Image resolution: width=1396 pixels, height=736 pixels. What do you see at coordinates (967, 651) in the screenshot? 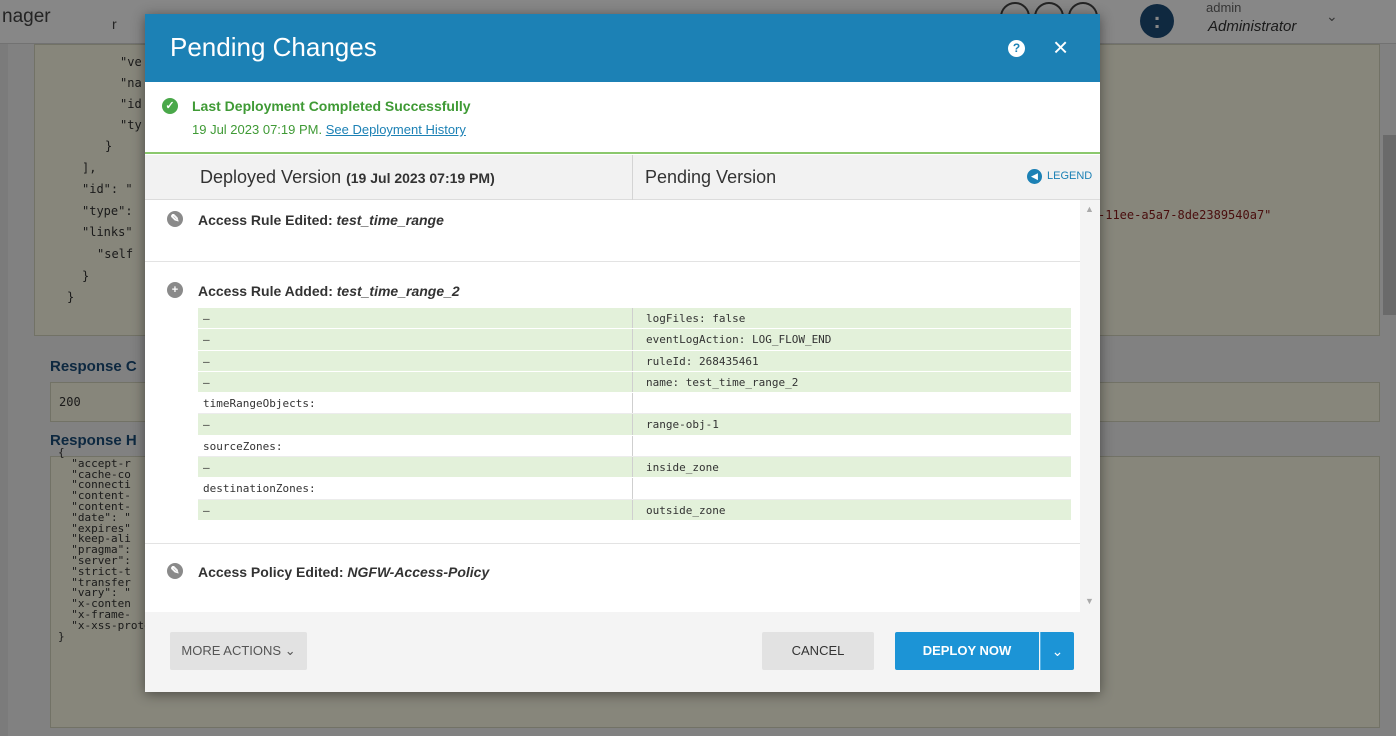
I see `deploy-now-button: DEPLOY NOW` at bounding box center [967, 651].